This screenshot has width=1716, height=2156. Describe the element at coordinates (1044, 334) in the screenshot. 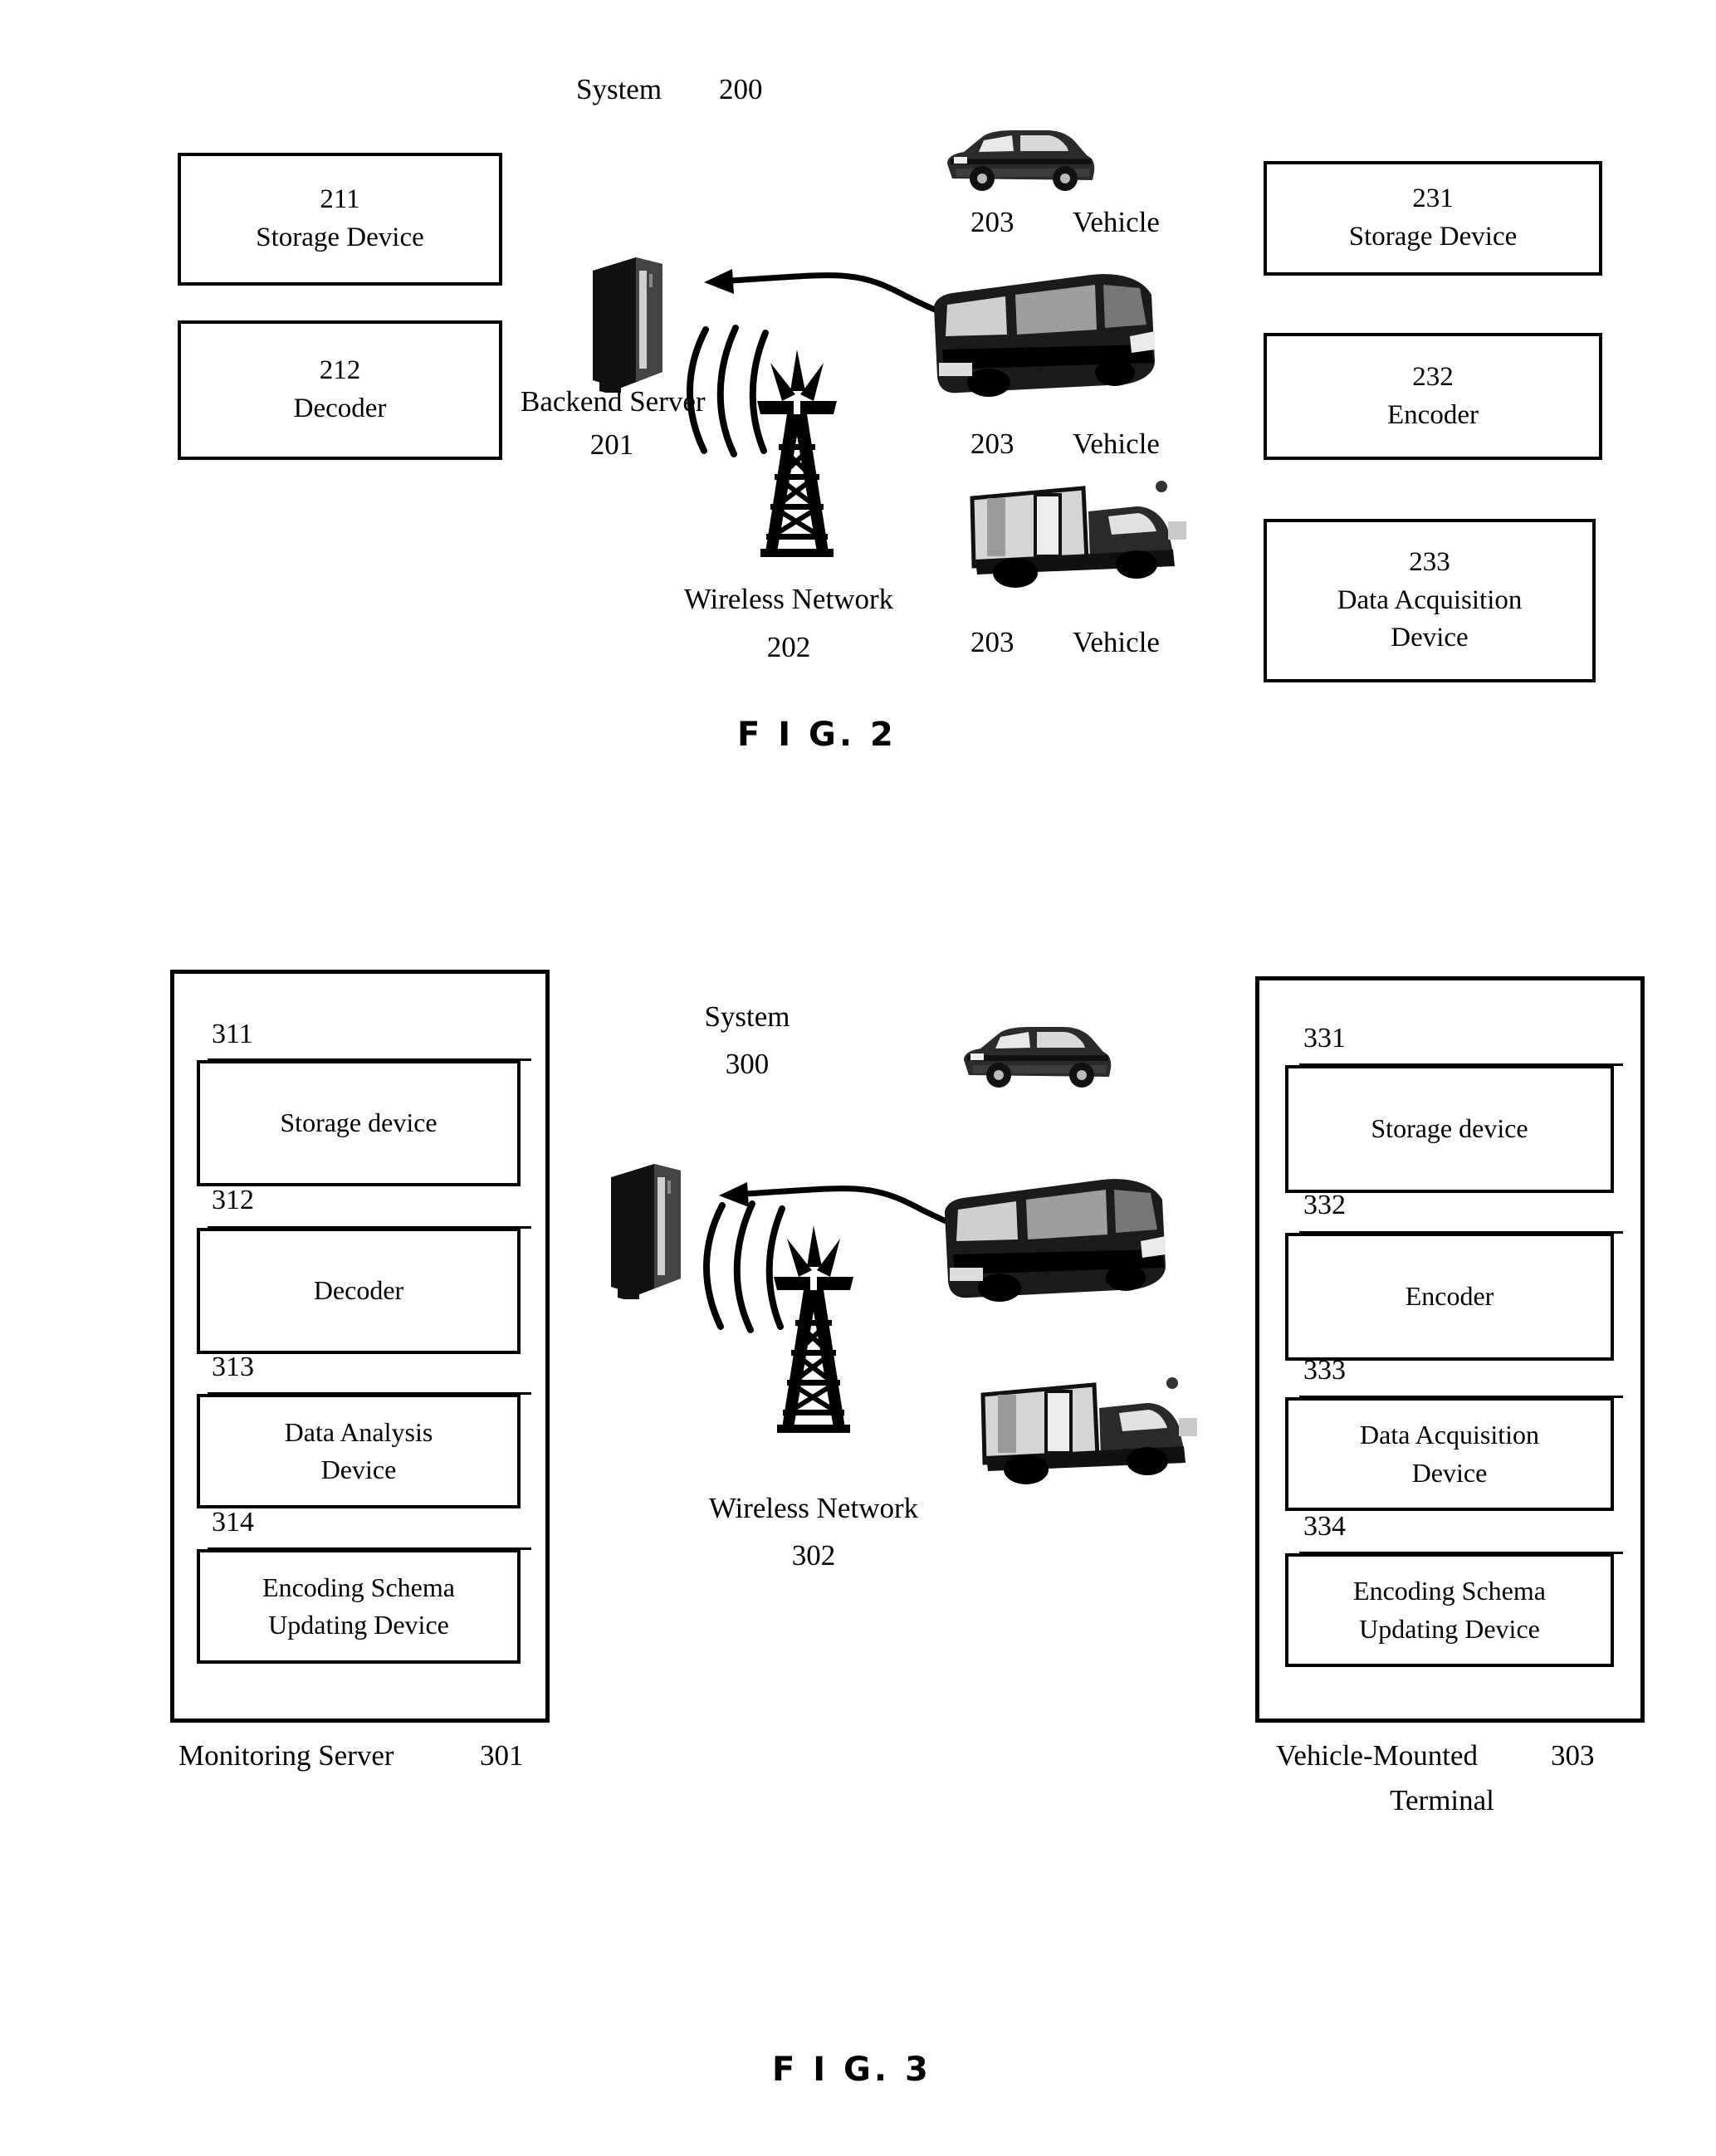

I see `fig2-vehicle-bus-image` at that location.